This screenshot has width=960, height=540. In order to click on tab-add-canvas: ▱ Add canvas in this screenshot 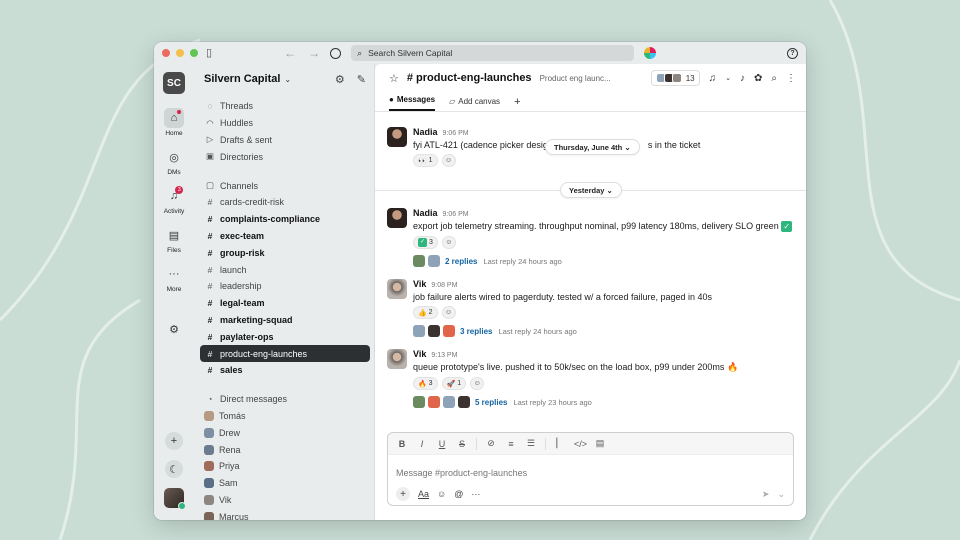, I will do `click(474, 104)`.